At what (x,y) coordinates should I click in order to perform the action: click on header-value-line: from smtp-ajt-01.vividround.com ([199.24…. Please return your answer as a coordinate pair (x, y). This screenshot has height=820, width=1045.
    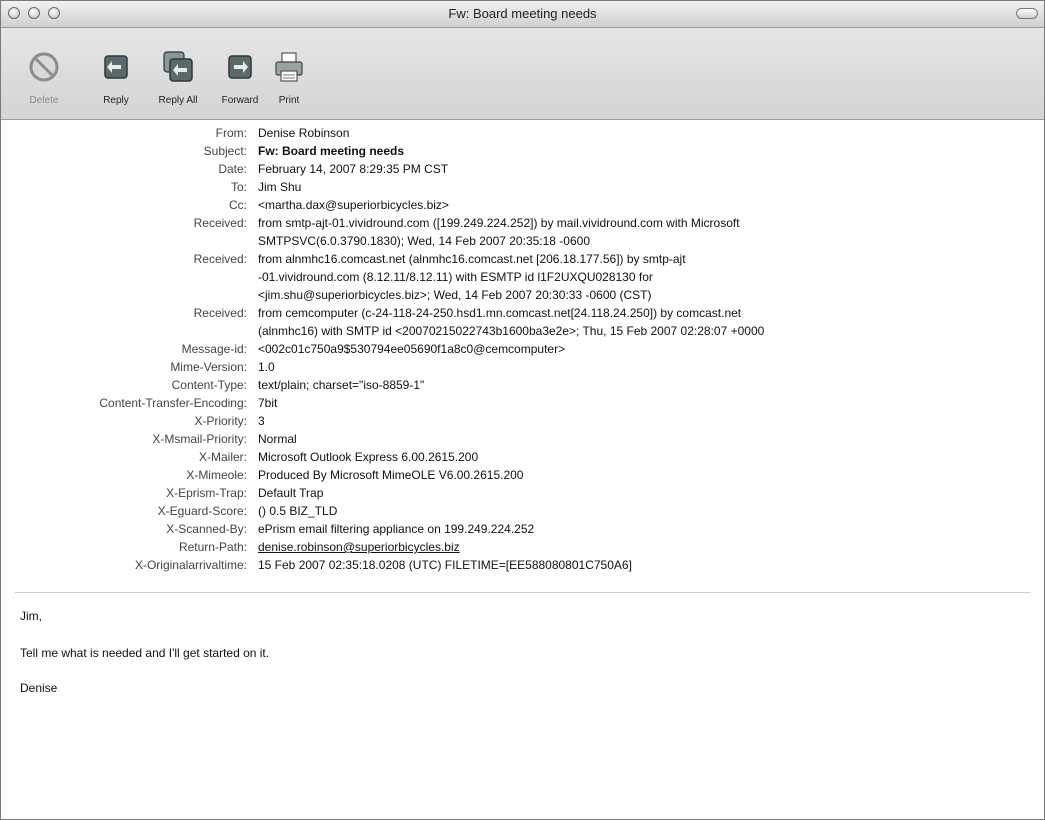
    Looking at the image, I should click on (499, 223).